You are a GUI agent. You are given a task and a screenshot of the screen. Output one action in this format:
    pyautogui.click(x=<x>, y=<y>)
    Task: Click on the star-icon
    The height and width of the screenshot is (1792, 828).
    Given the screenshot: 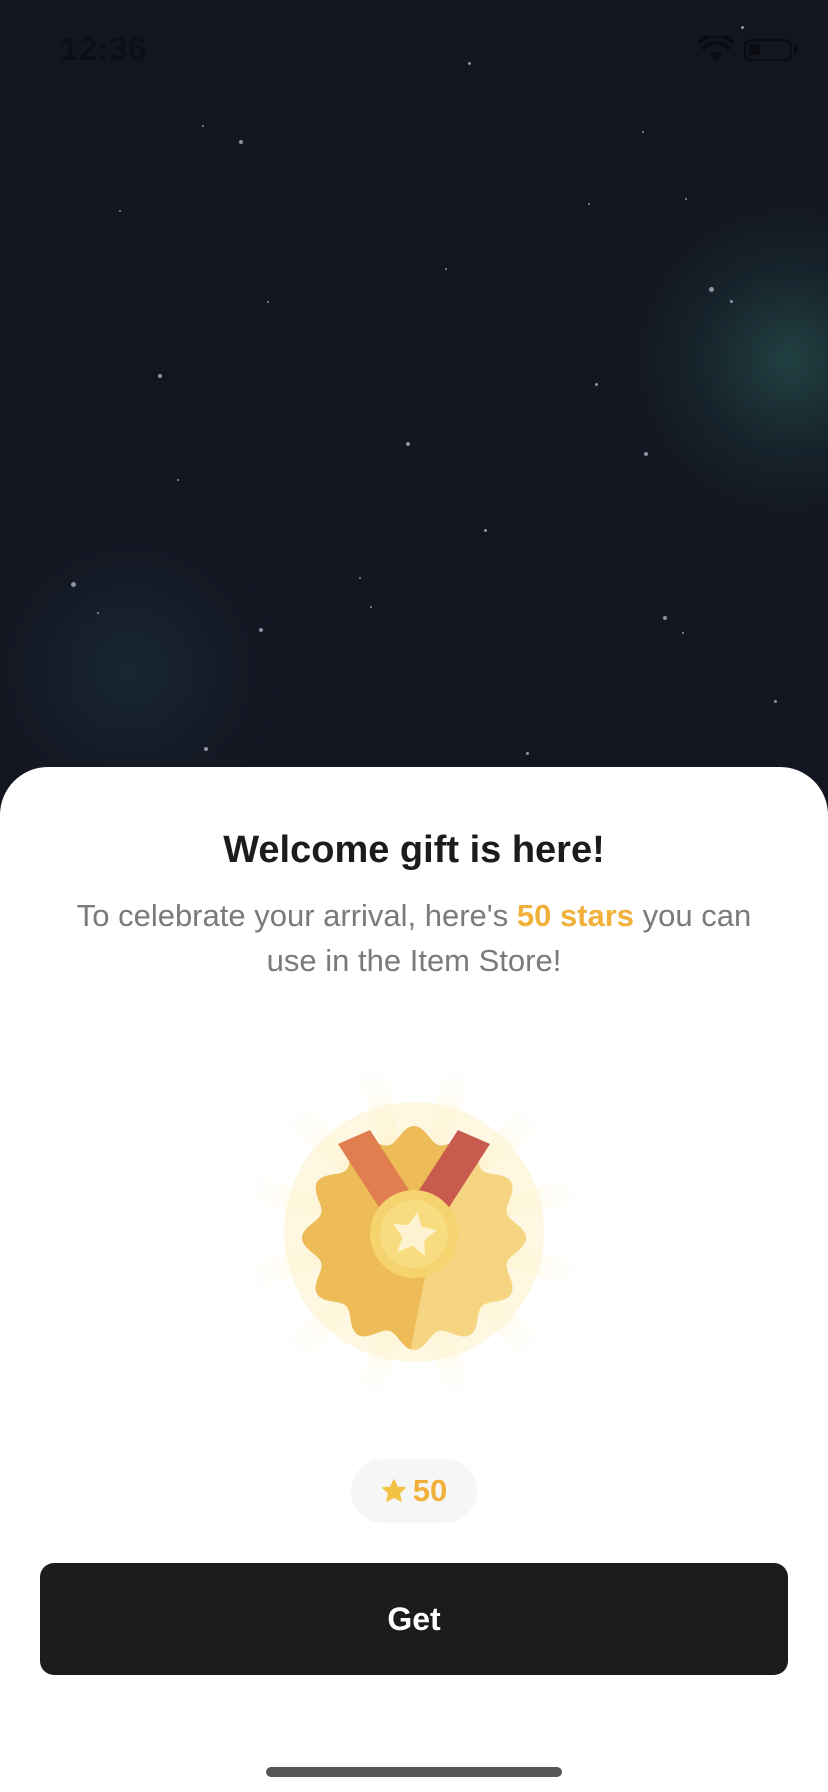 What is the action you would take?
    pyautogui.click(x=394, y=1490)
    